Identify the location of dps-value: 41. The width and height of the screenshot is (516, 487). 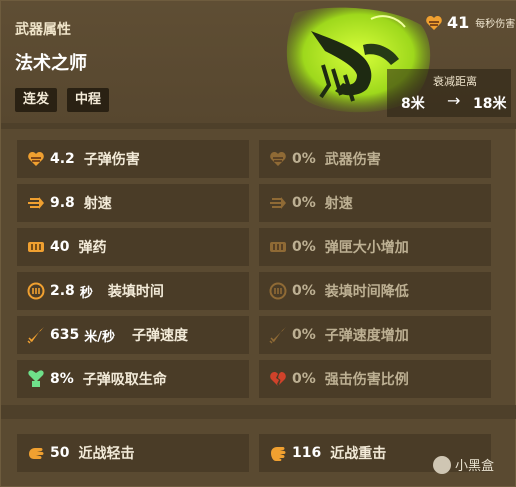
(458, 22).